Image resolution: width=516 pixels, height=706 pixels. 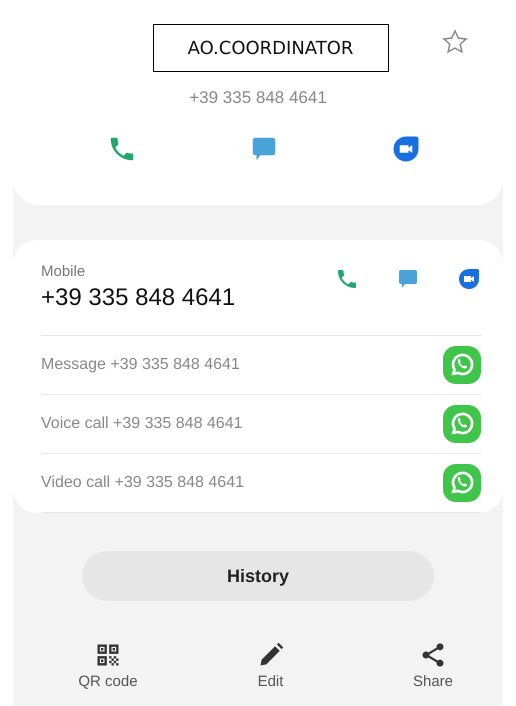 I want to click on bottom-bar-label: QR code, so click(x=108, y=681).